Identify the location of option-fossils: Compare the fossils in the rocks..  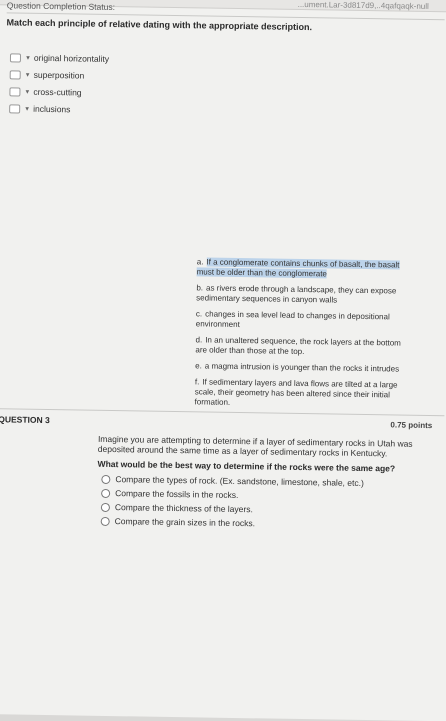
(170, 494).